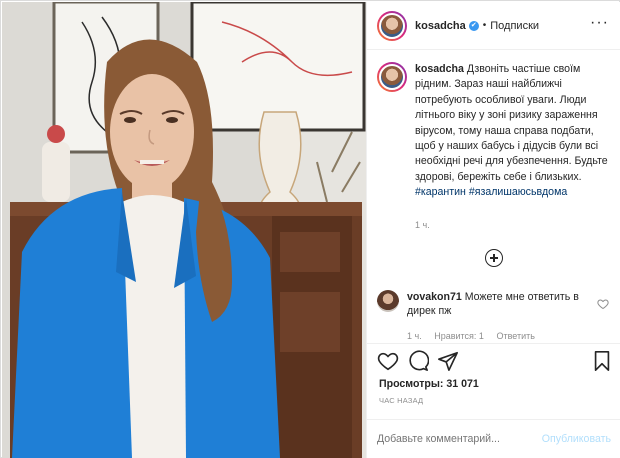 The image size is (620, 458). I want to click on commenter-avatar, so click(388, 301).